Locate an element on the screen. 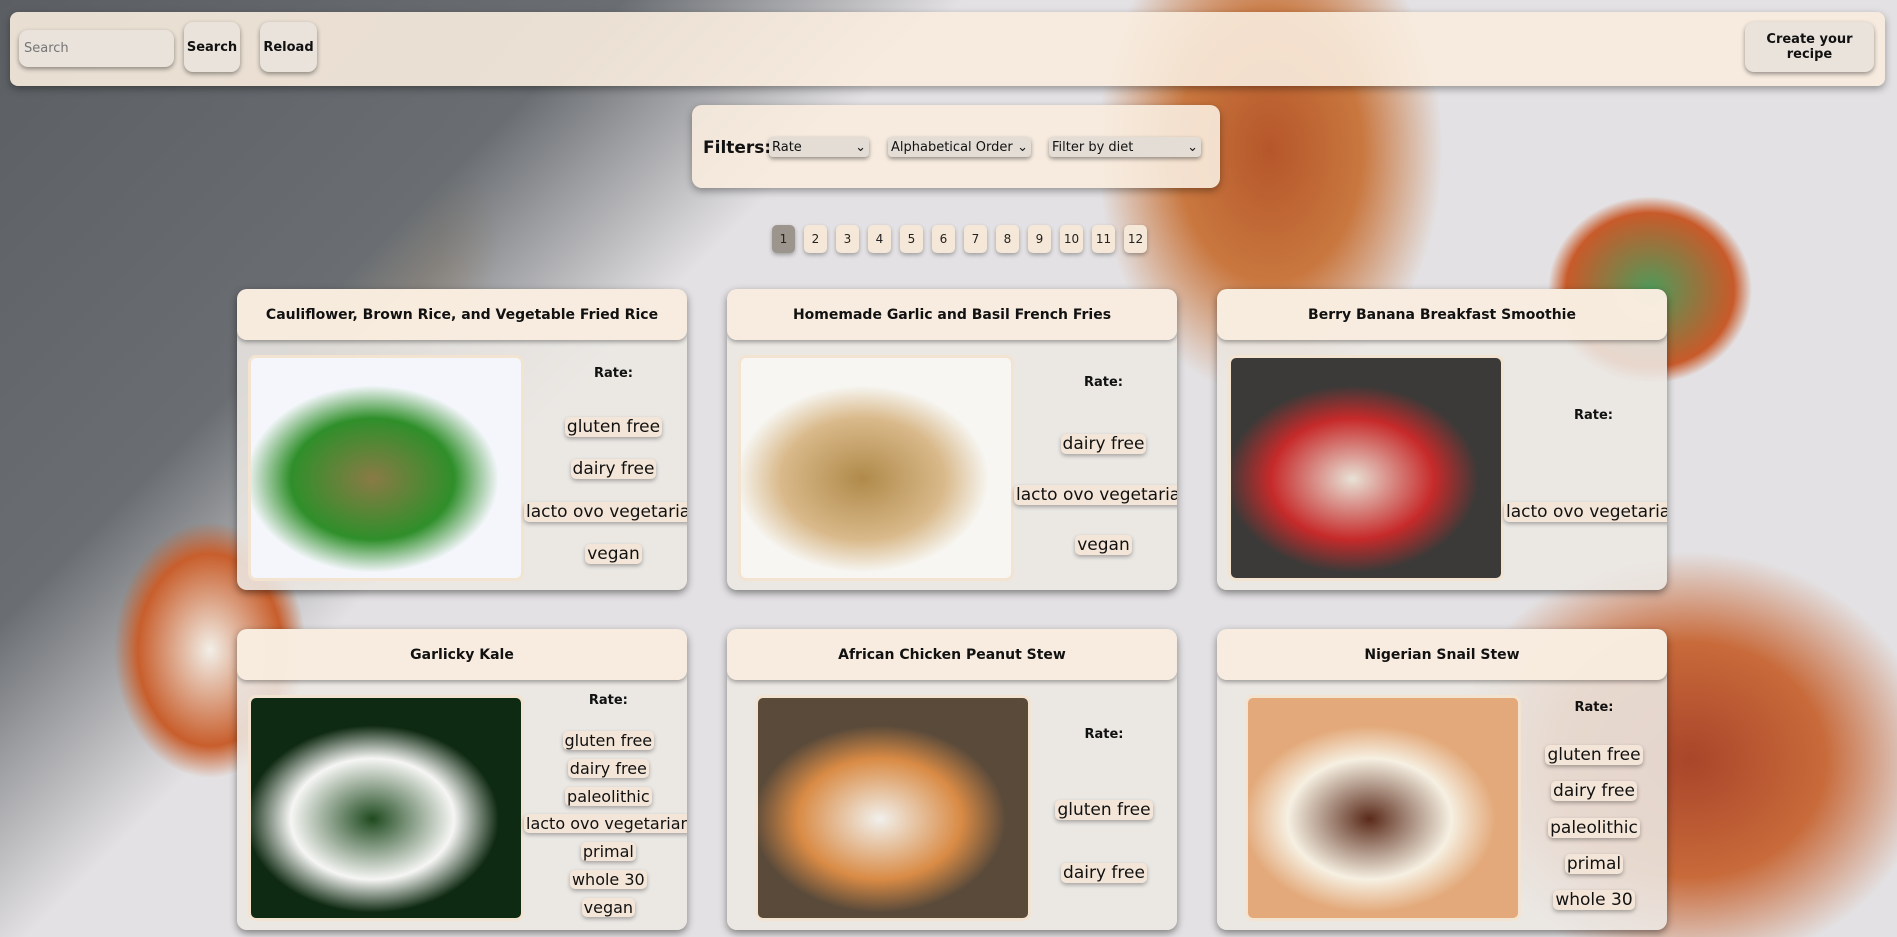  top-bar: Search Reload Create your recipe is located at coordinates (947, 49).